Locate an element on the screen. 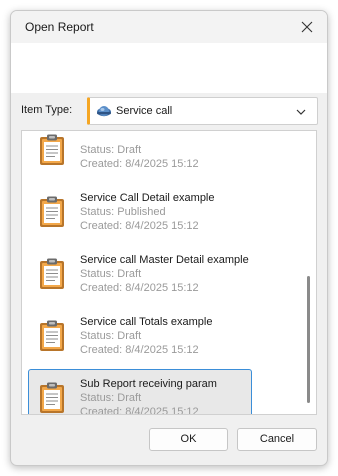  close-icon is located at coordinates (307, 27).